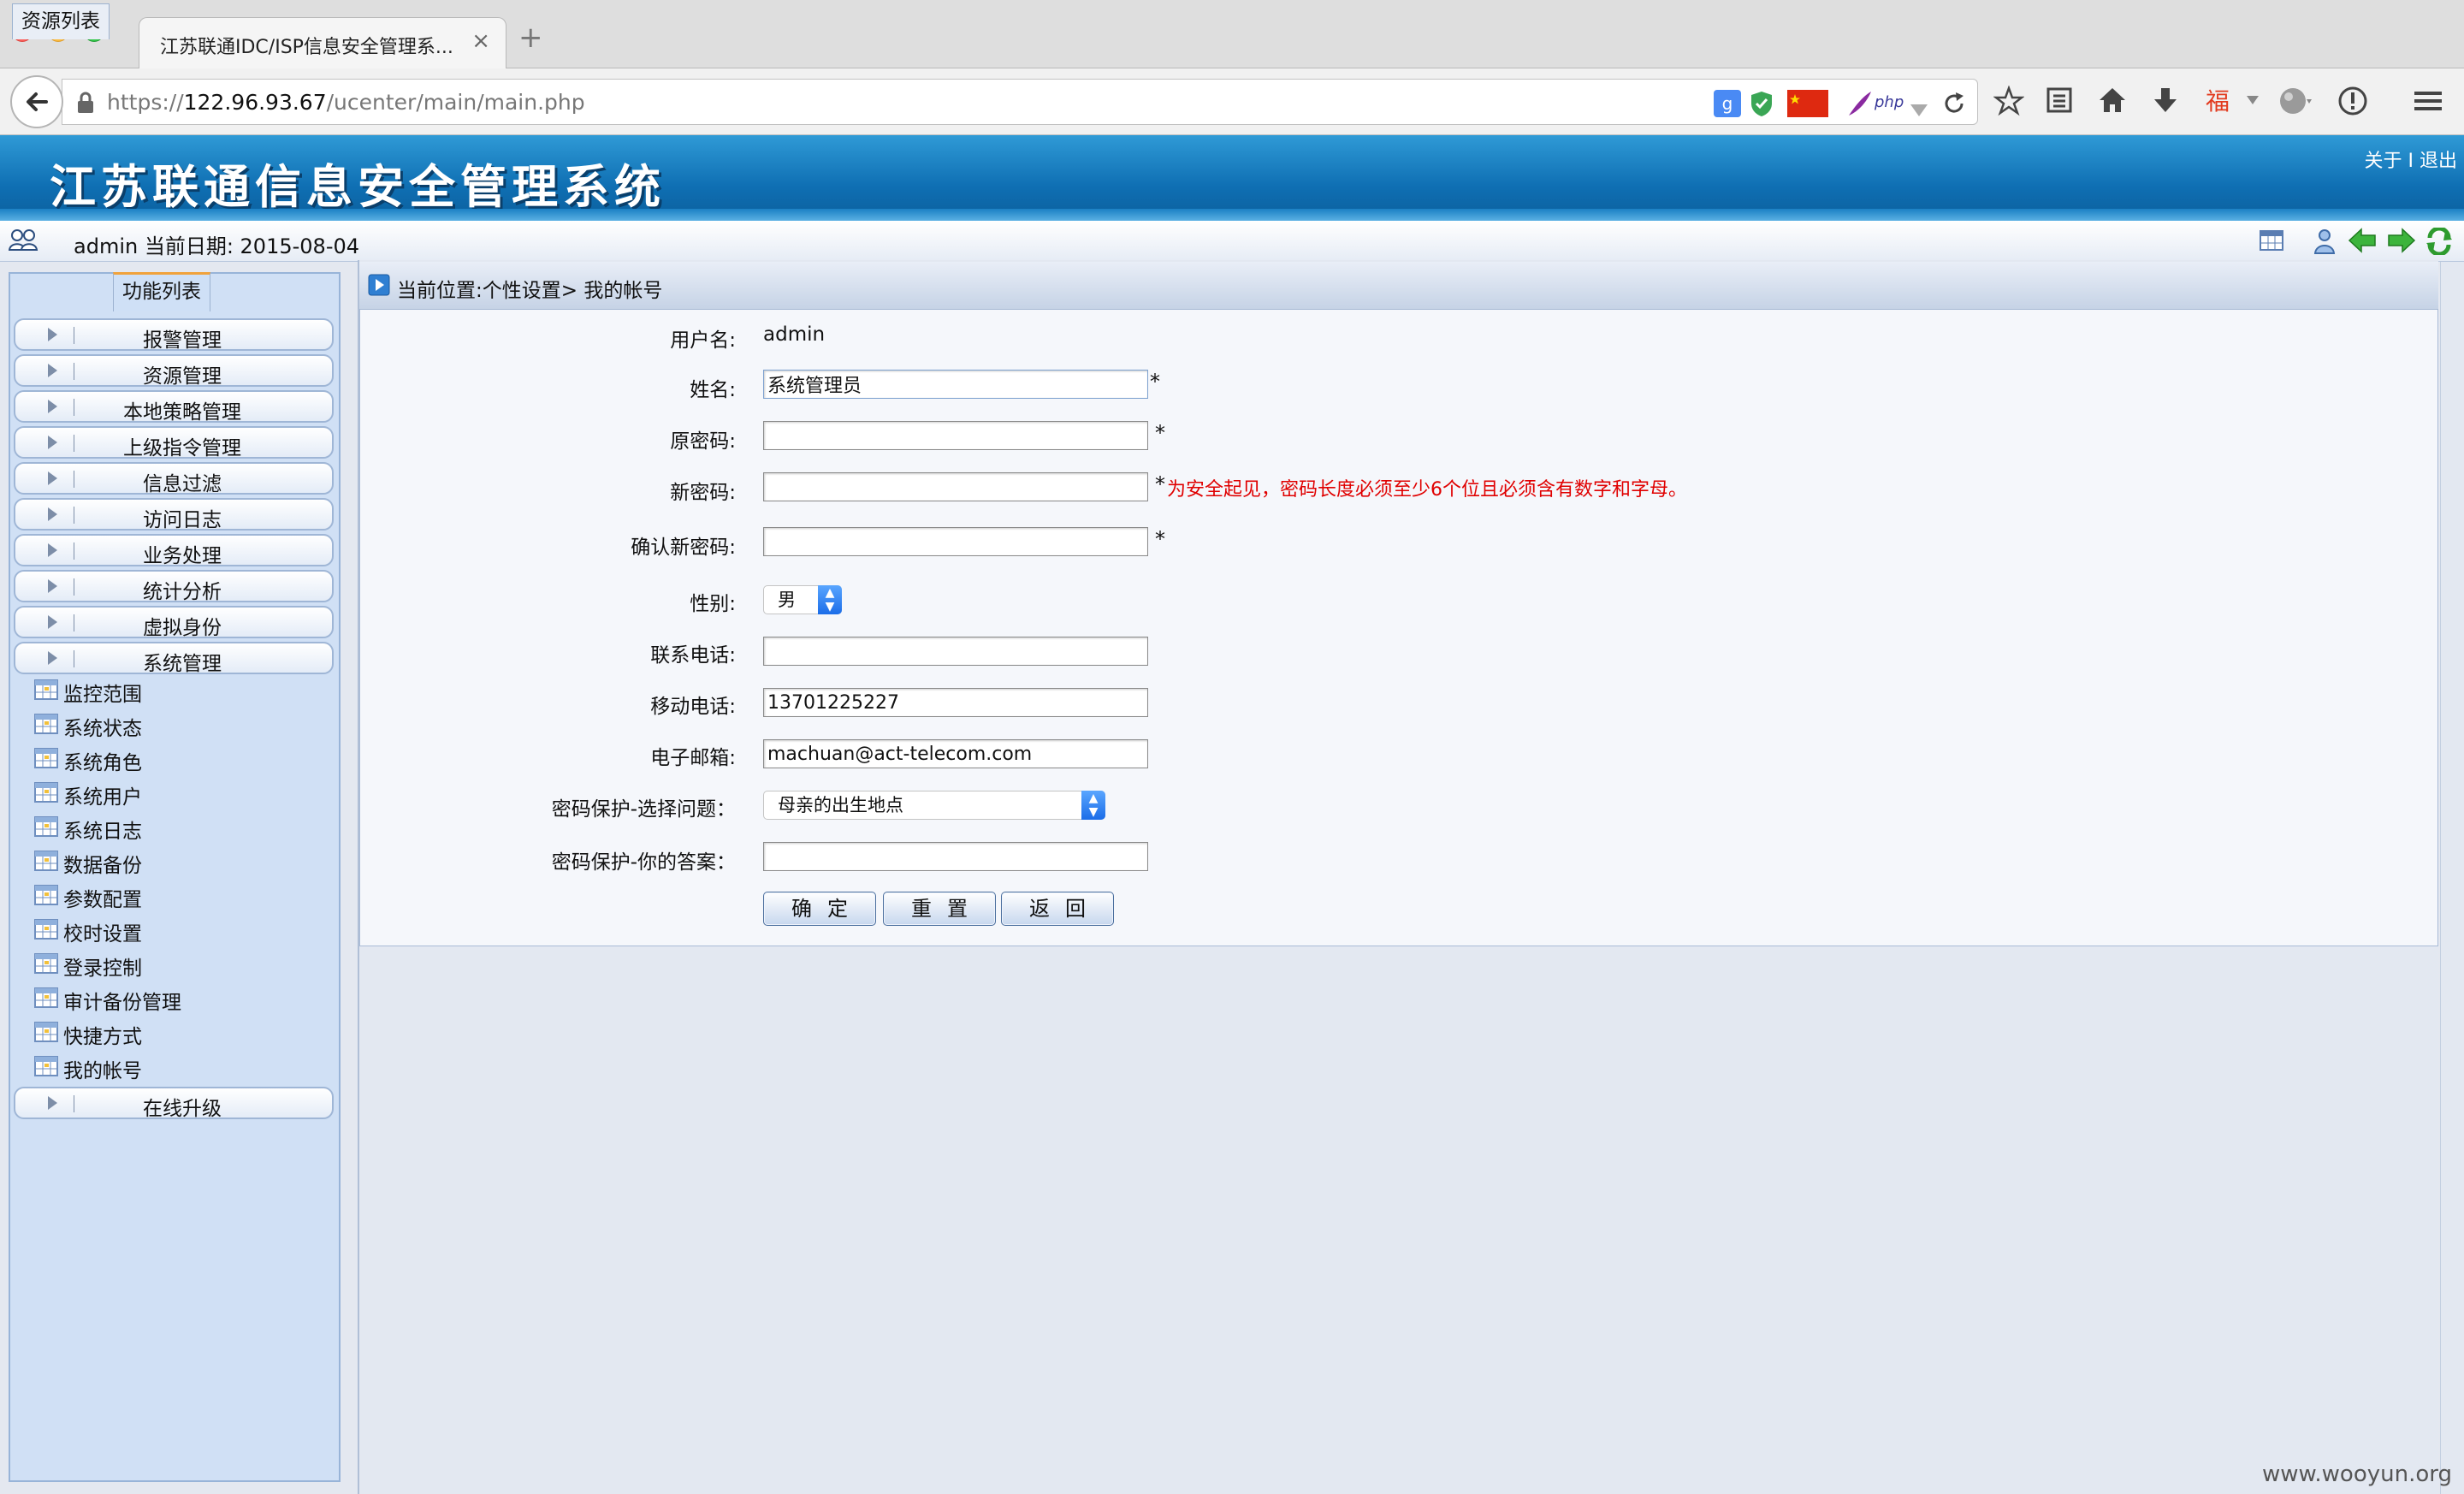 Image resolution: width=2464 pixels, height=1494 pixels. What do you see at coordinates (2383, 161) in the screenshot?
I see `about-link: 关于` at bounding box center [2383, 161].